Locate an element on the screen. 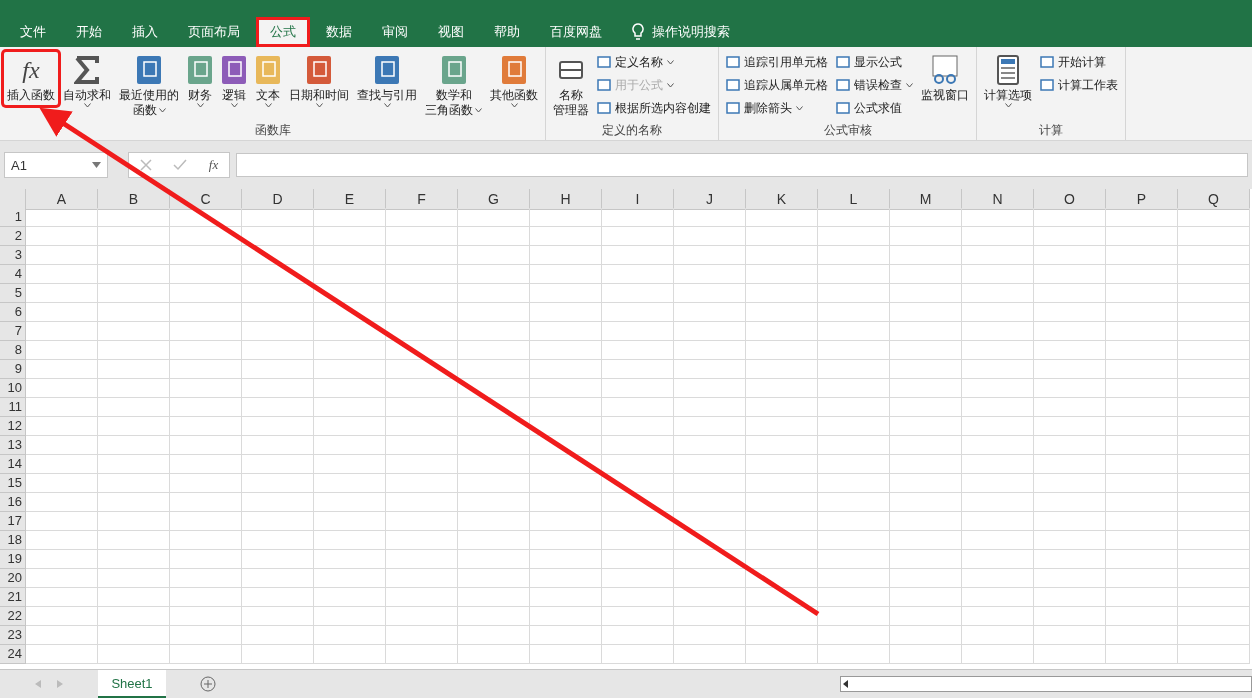 This screenshot has width=1252, height=698. ribbon-command: 显示公式 is located at coordinates (874, 62).